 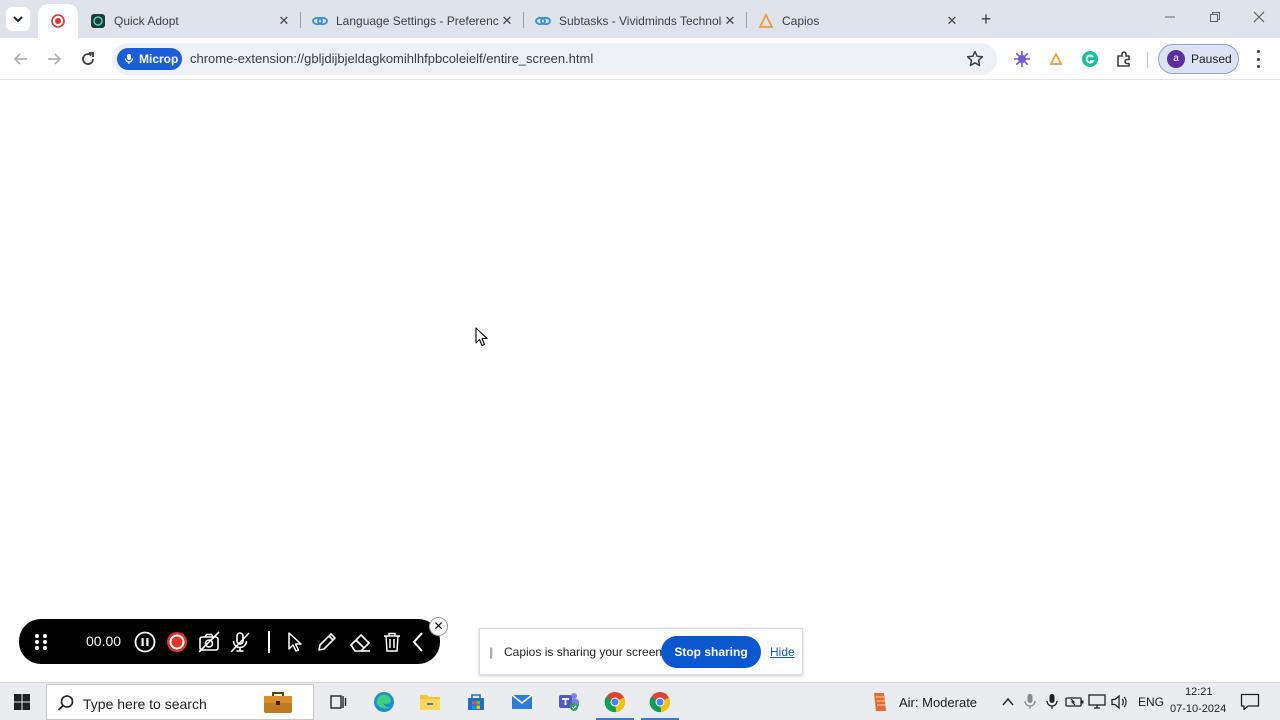 What do you see at coordinates (159, 59) in the screenshot?
I see `microphone-chip-label: Microp` at bounding box center [159, 59].